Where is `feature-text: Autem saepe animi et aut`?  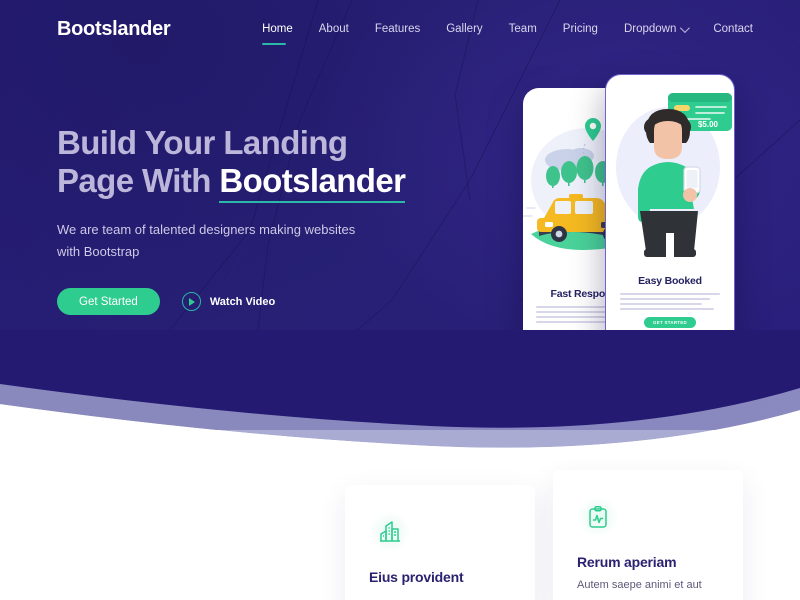 feature-text: Autem saepe animi et aut is located at coordinates (639, 585).